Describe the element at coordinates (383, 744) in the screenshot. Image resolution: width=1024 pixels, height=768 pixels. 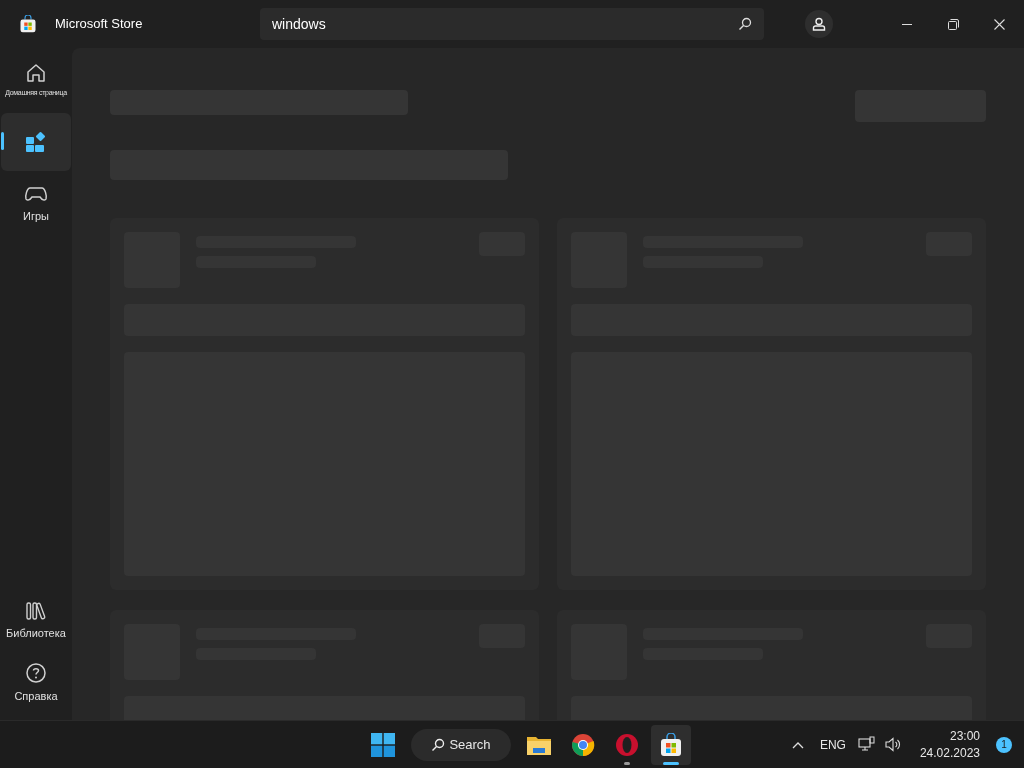
I see `windows-logo-icon` at that location.